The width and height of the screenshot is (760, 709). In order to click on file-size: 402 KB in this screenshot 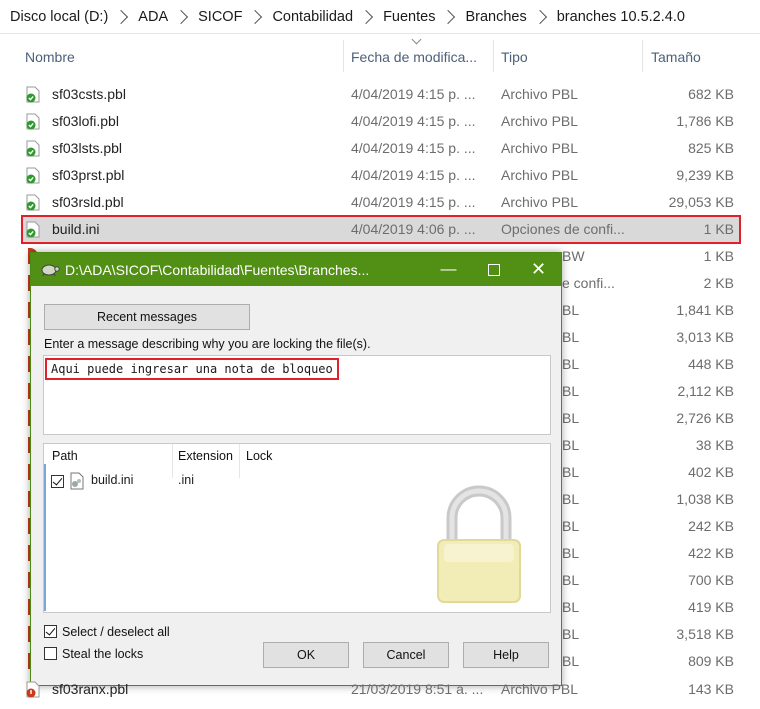, I will do `click(711, 472)`.